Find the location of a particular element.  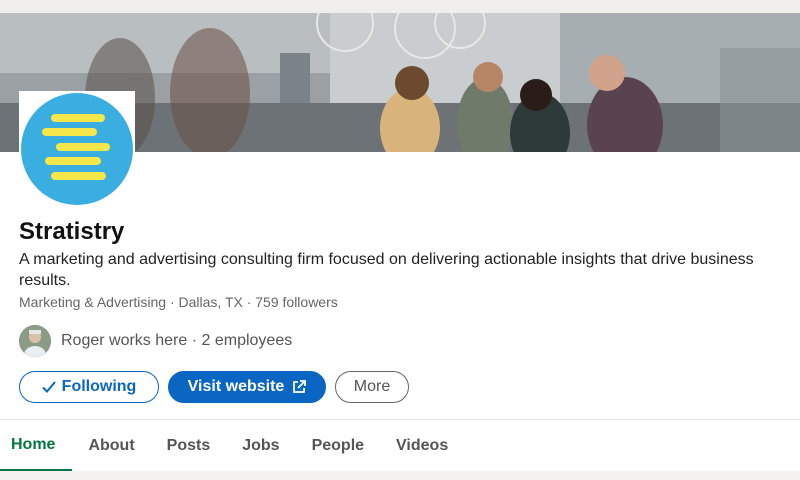

employees-row: Roger works here · 2 employees is located at coordinates (155, 341).